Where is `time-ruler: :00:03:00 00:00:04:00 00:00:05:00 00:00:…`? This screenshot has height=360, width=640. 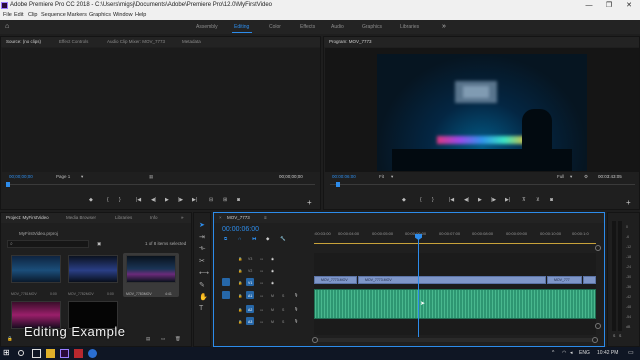 time-ruler: :00:03:00 00:00:04:00 00:00:05:00 00:00:… is located at coordinates (455, 237).